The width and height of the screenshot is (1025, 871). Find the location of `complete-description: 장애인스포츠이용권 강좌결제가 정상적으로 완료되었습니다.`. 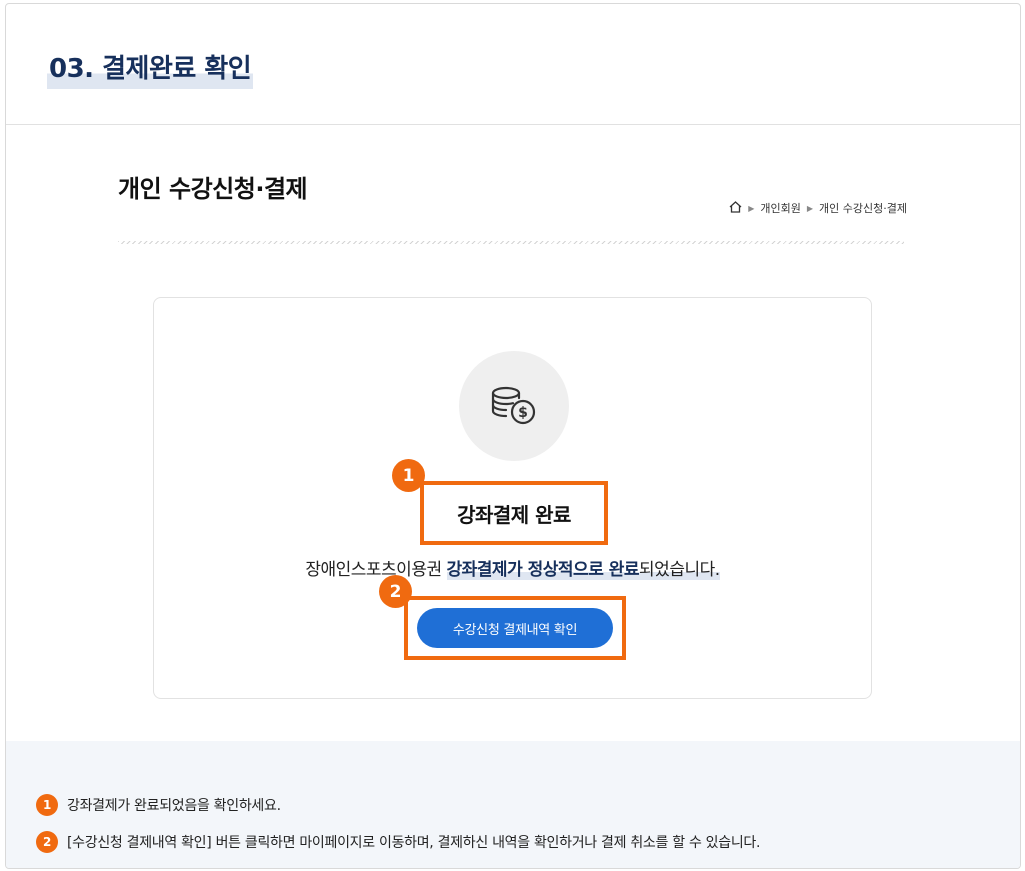

complete-description: 장애인스포츠이용권 강좌결제가 정상적으로 완료되었습니다. is located at coordinates (512, 567).